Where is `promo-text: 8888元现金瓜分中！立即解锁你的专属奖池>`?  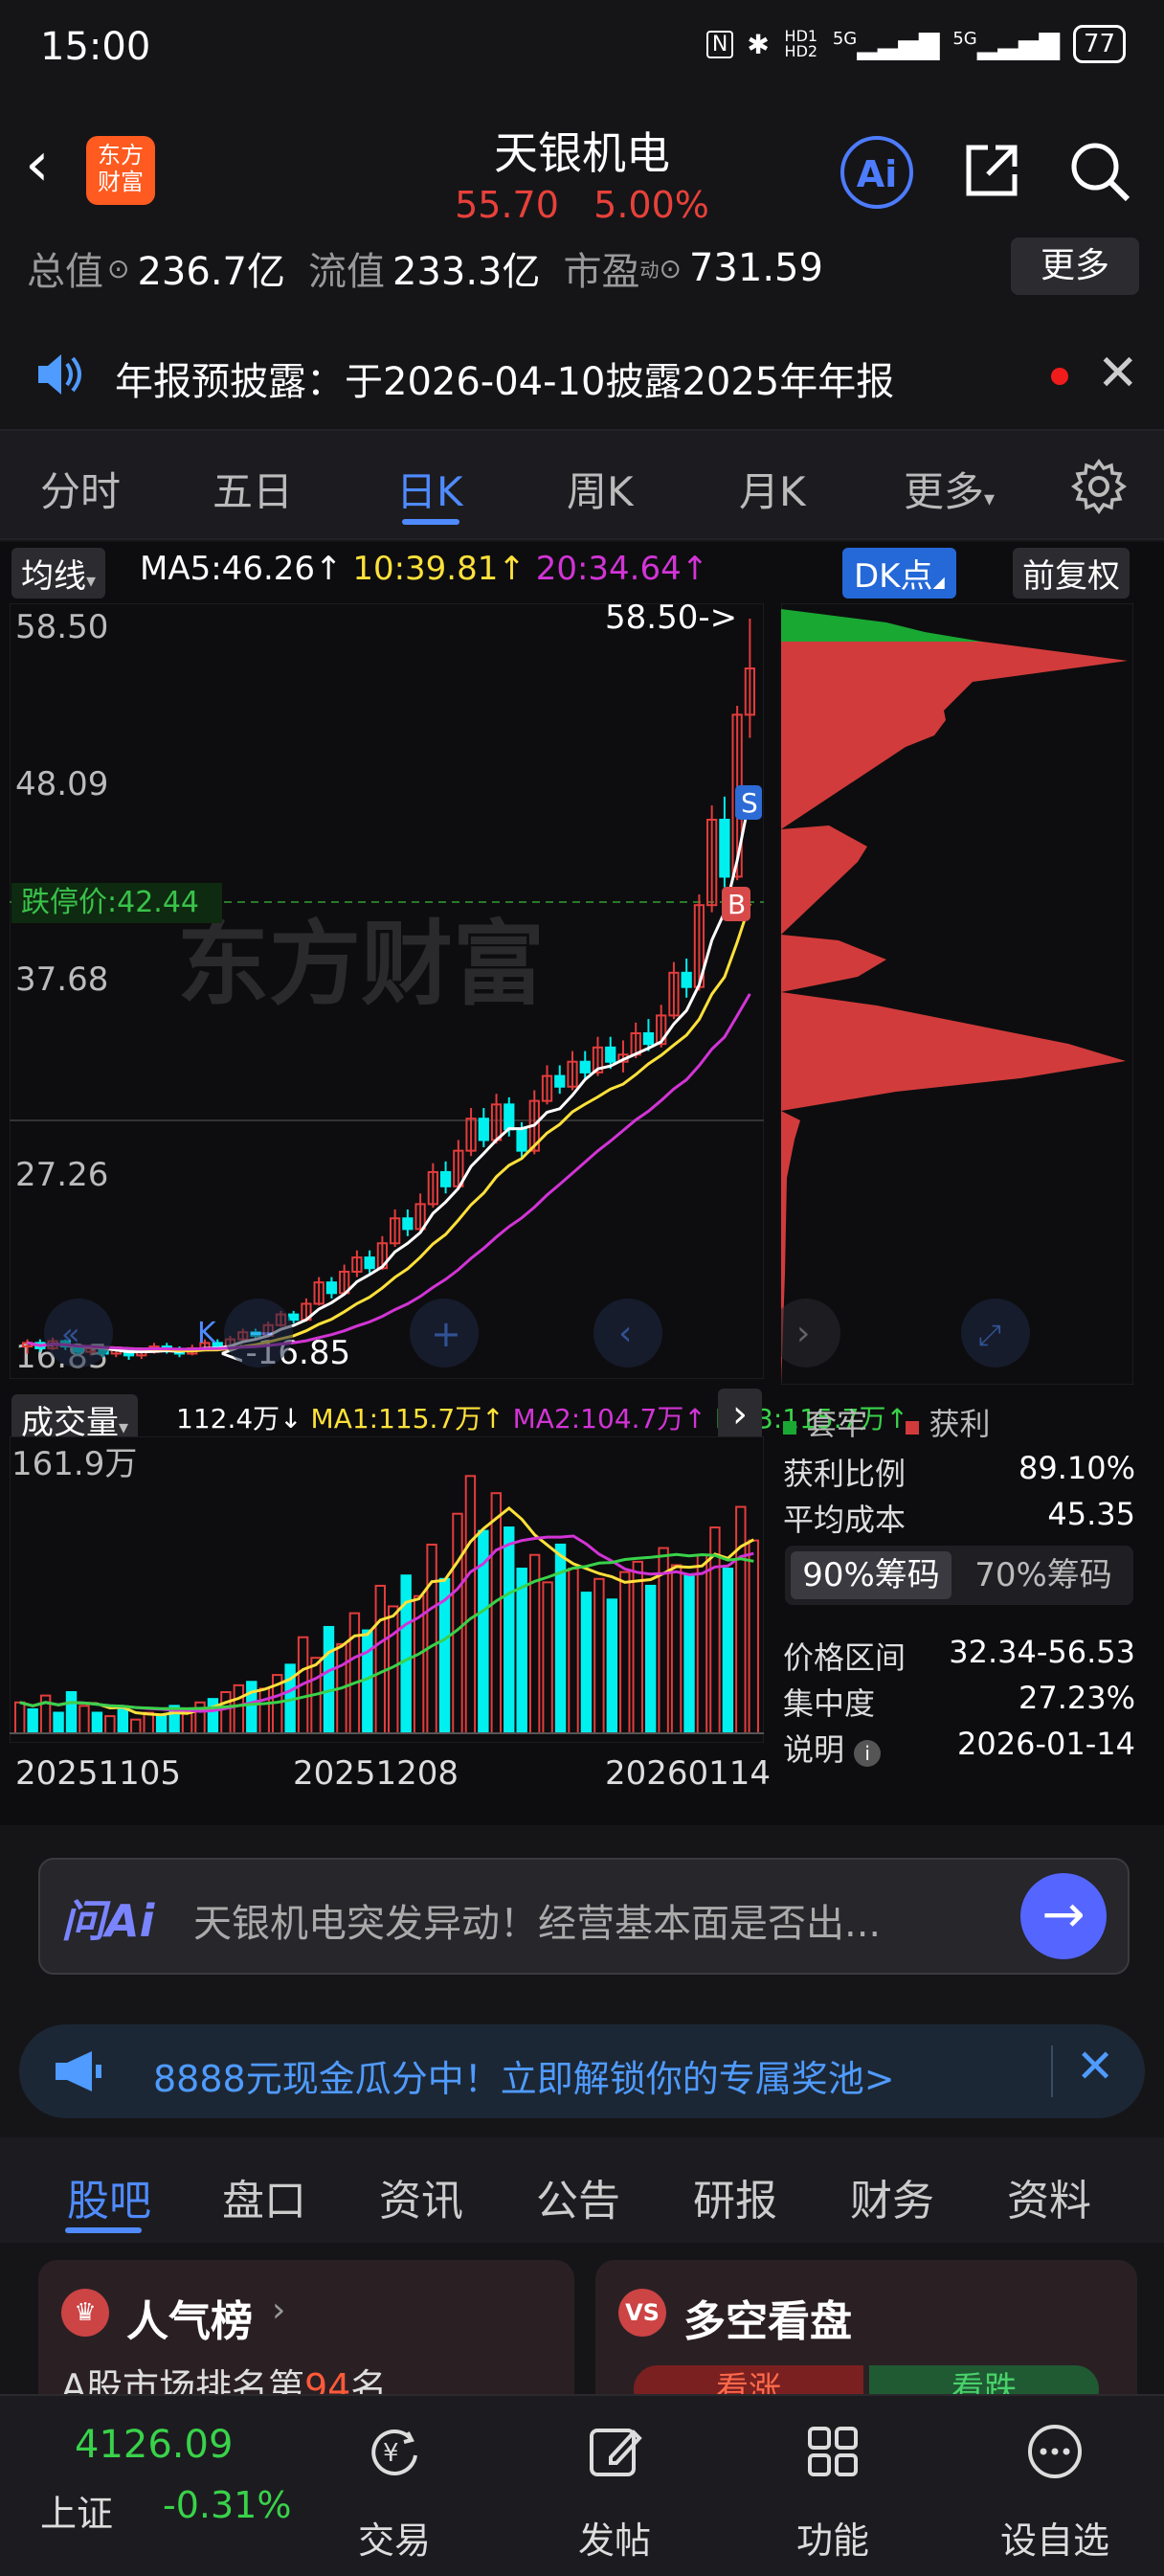
promo-text: 8888元现金瓜分中！立即解锁你的专属奖池> is located at coordinates (524, 2079).